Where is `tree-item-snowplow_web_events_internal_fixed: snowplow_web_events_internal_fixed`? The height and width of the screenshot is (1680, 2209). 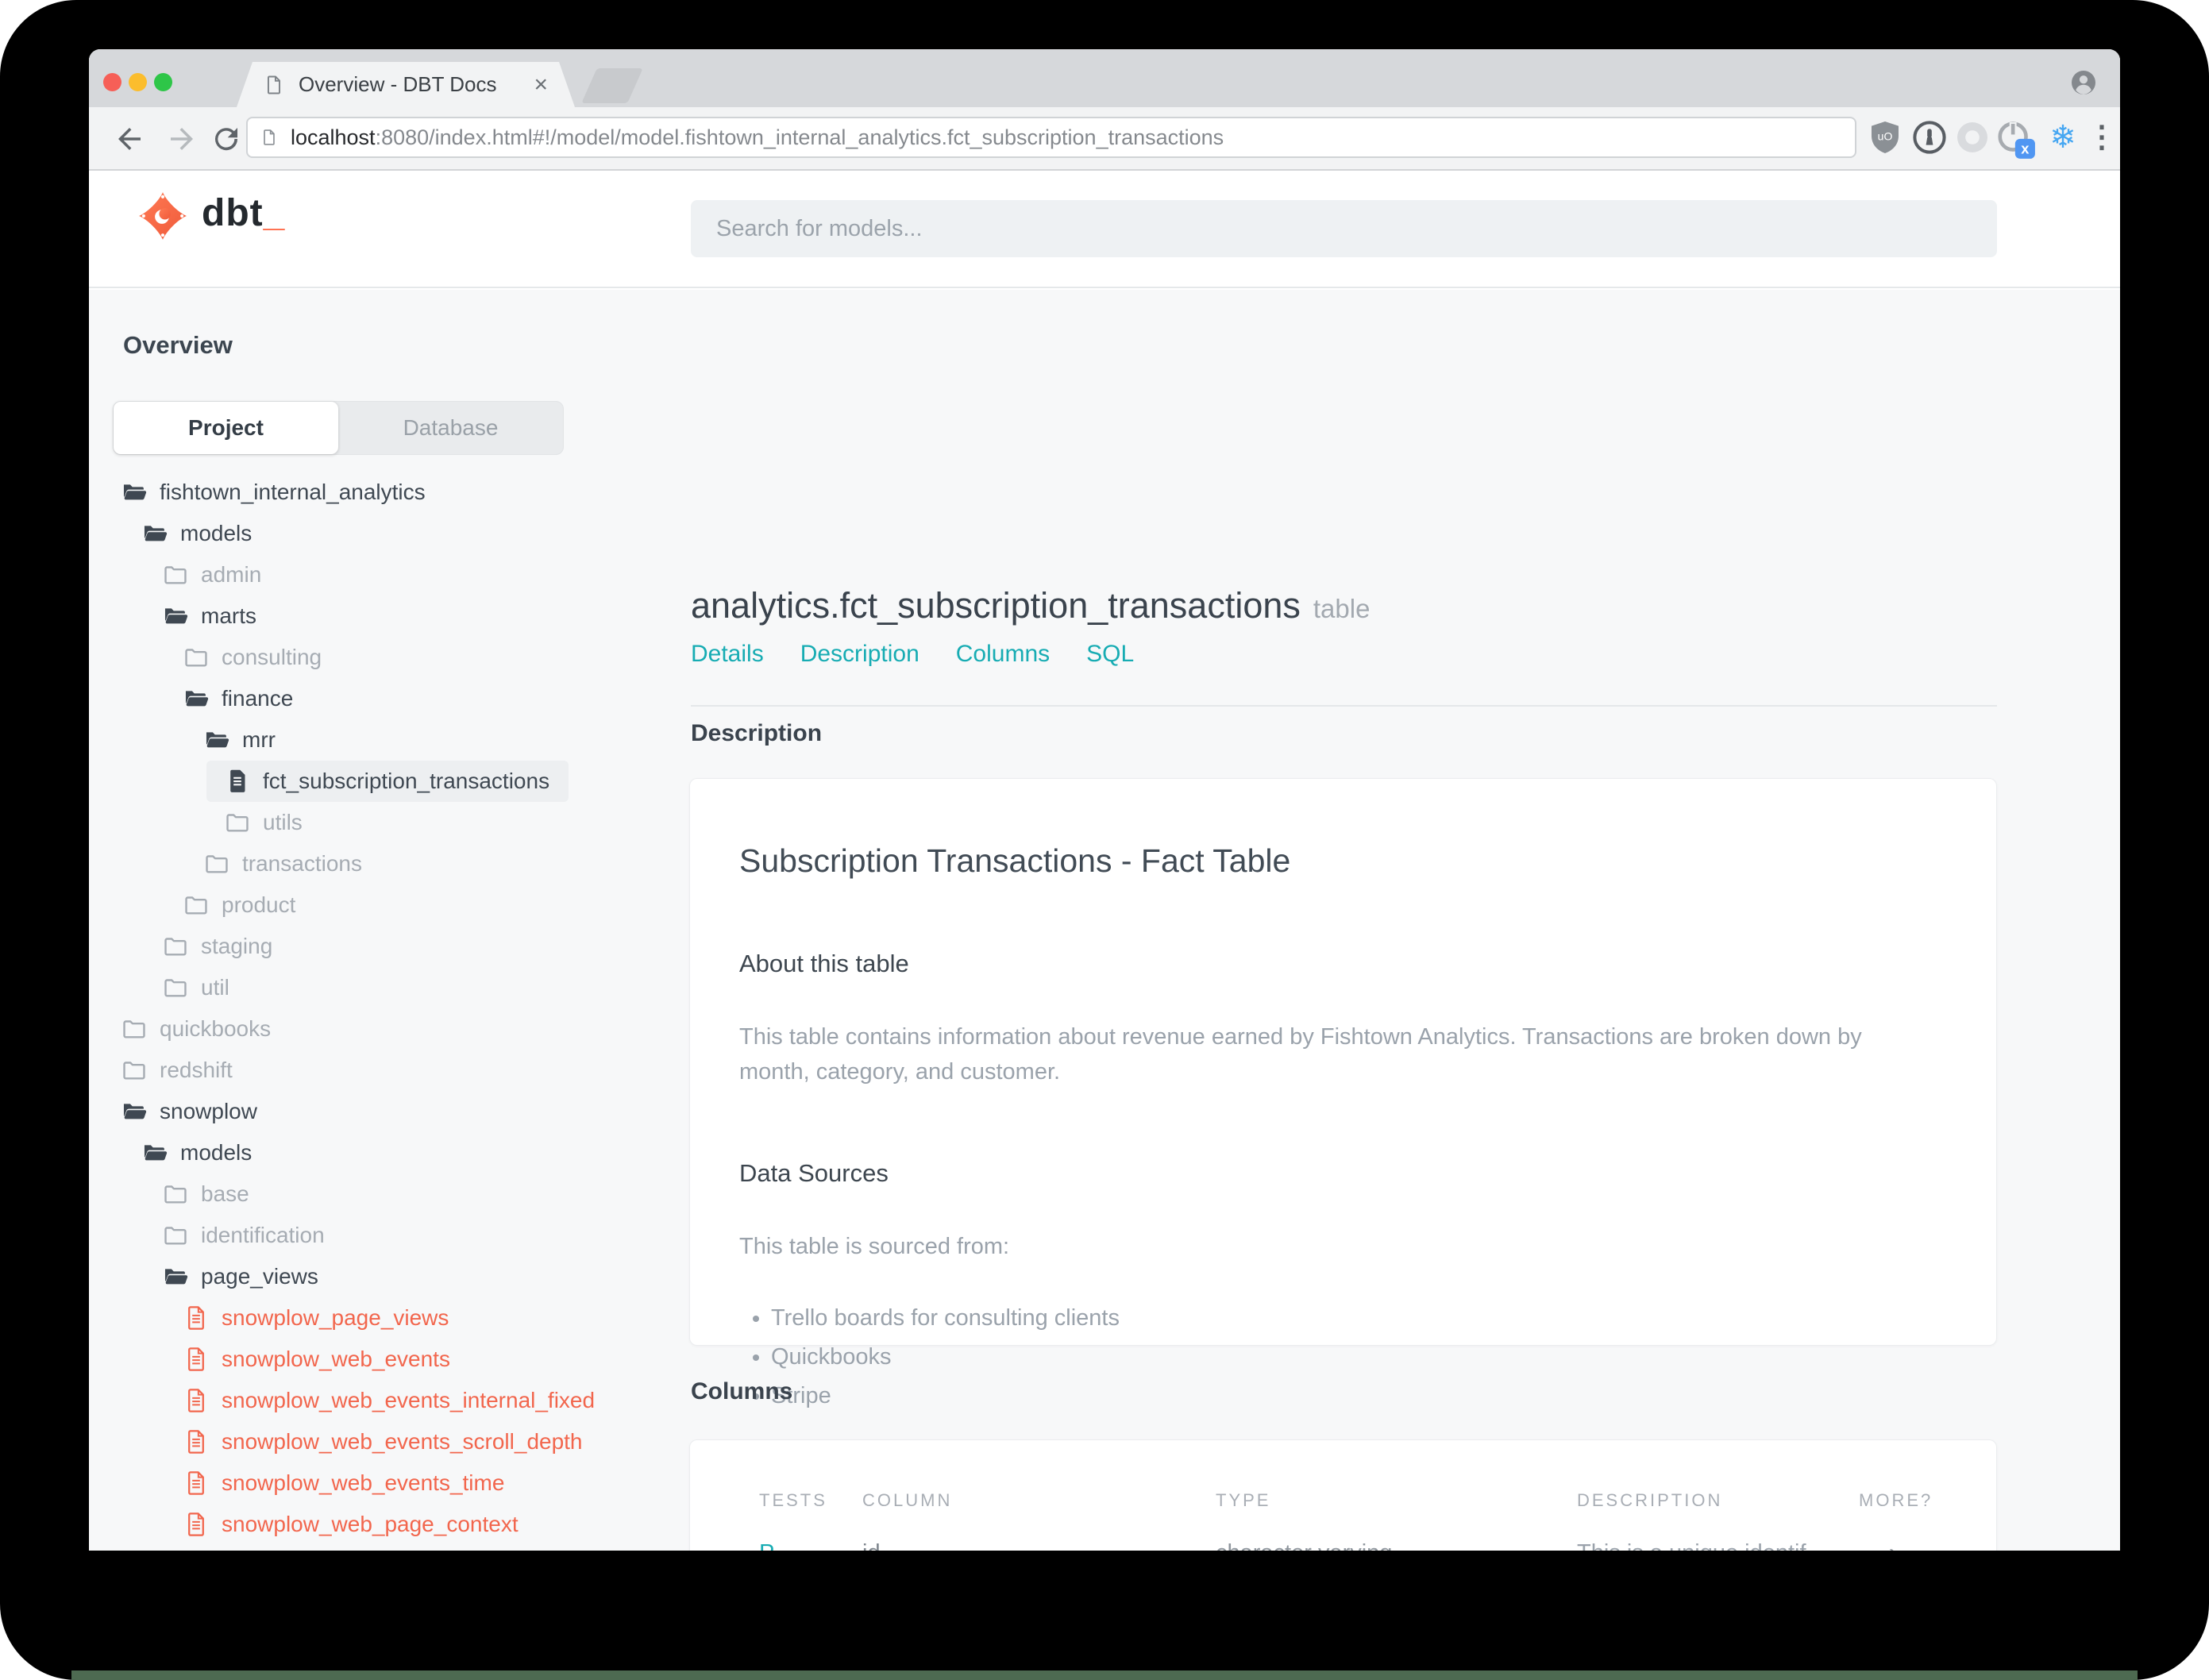
tree-item-snowplow_web_events_internal_fixed: snowplow_web_events_internal_fixed is located at coordinates (389, 1400).